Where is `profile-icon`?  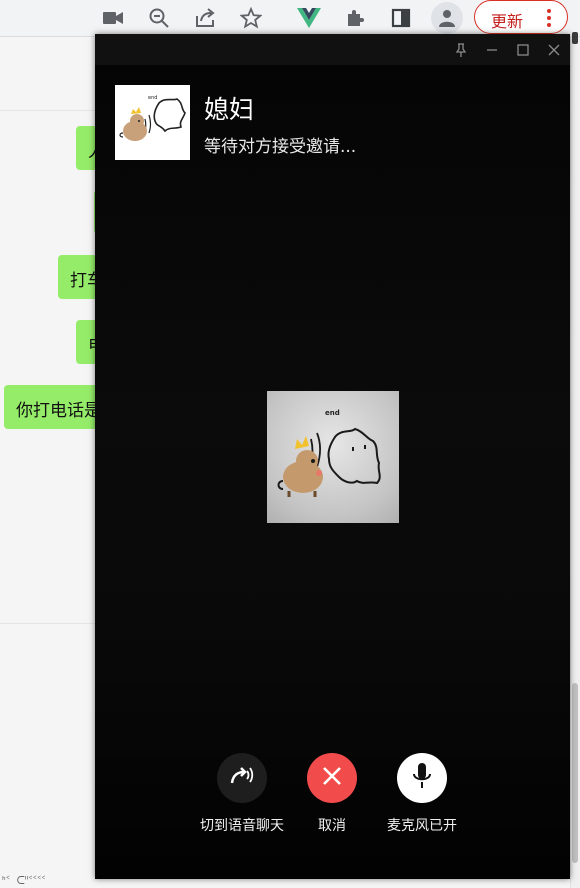 profile-icon is located at coordinates (447, 18).